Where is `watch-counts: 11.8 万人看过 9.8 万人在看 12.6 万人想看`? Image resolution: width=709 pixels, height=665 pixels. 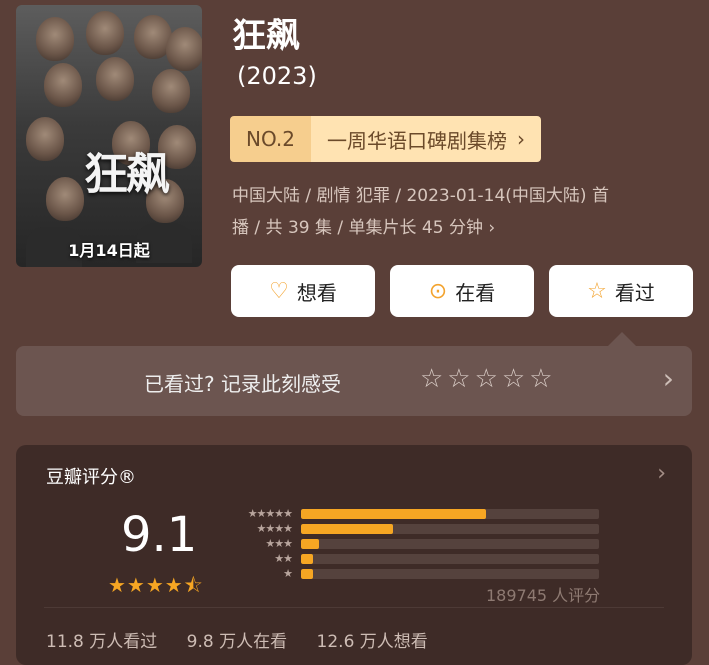 watch-counts: 11.8 万人看过 9.8 万人在看 12.6 万人想看 is located at coordinates (249, 639).